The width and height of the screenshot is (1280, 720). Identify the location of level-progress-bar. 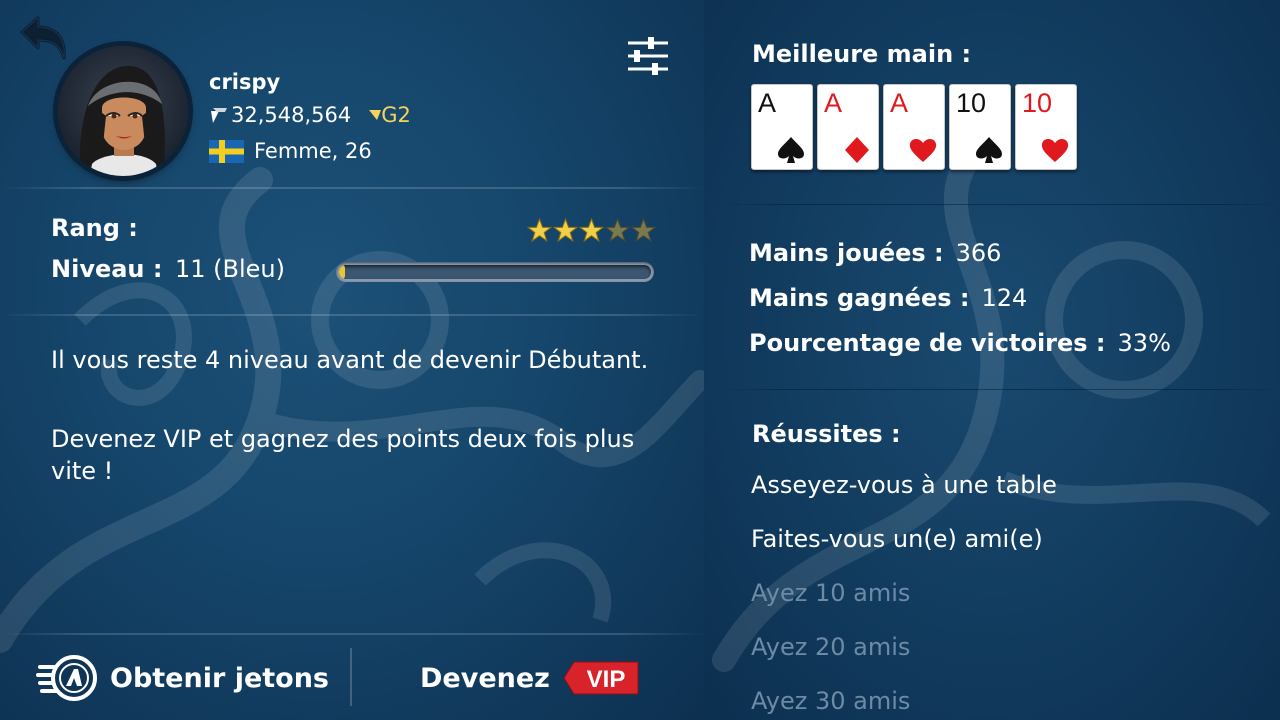
(495, 272).